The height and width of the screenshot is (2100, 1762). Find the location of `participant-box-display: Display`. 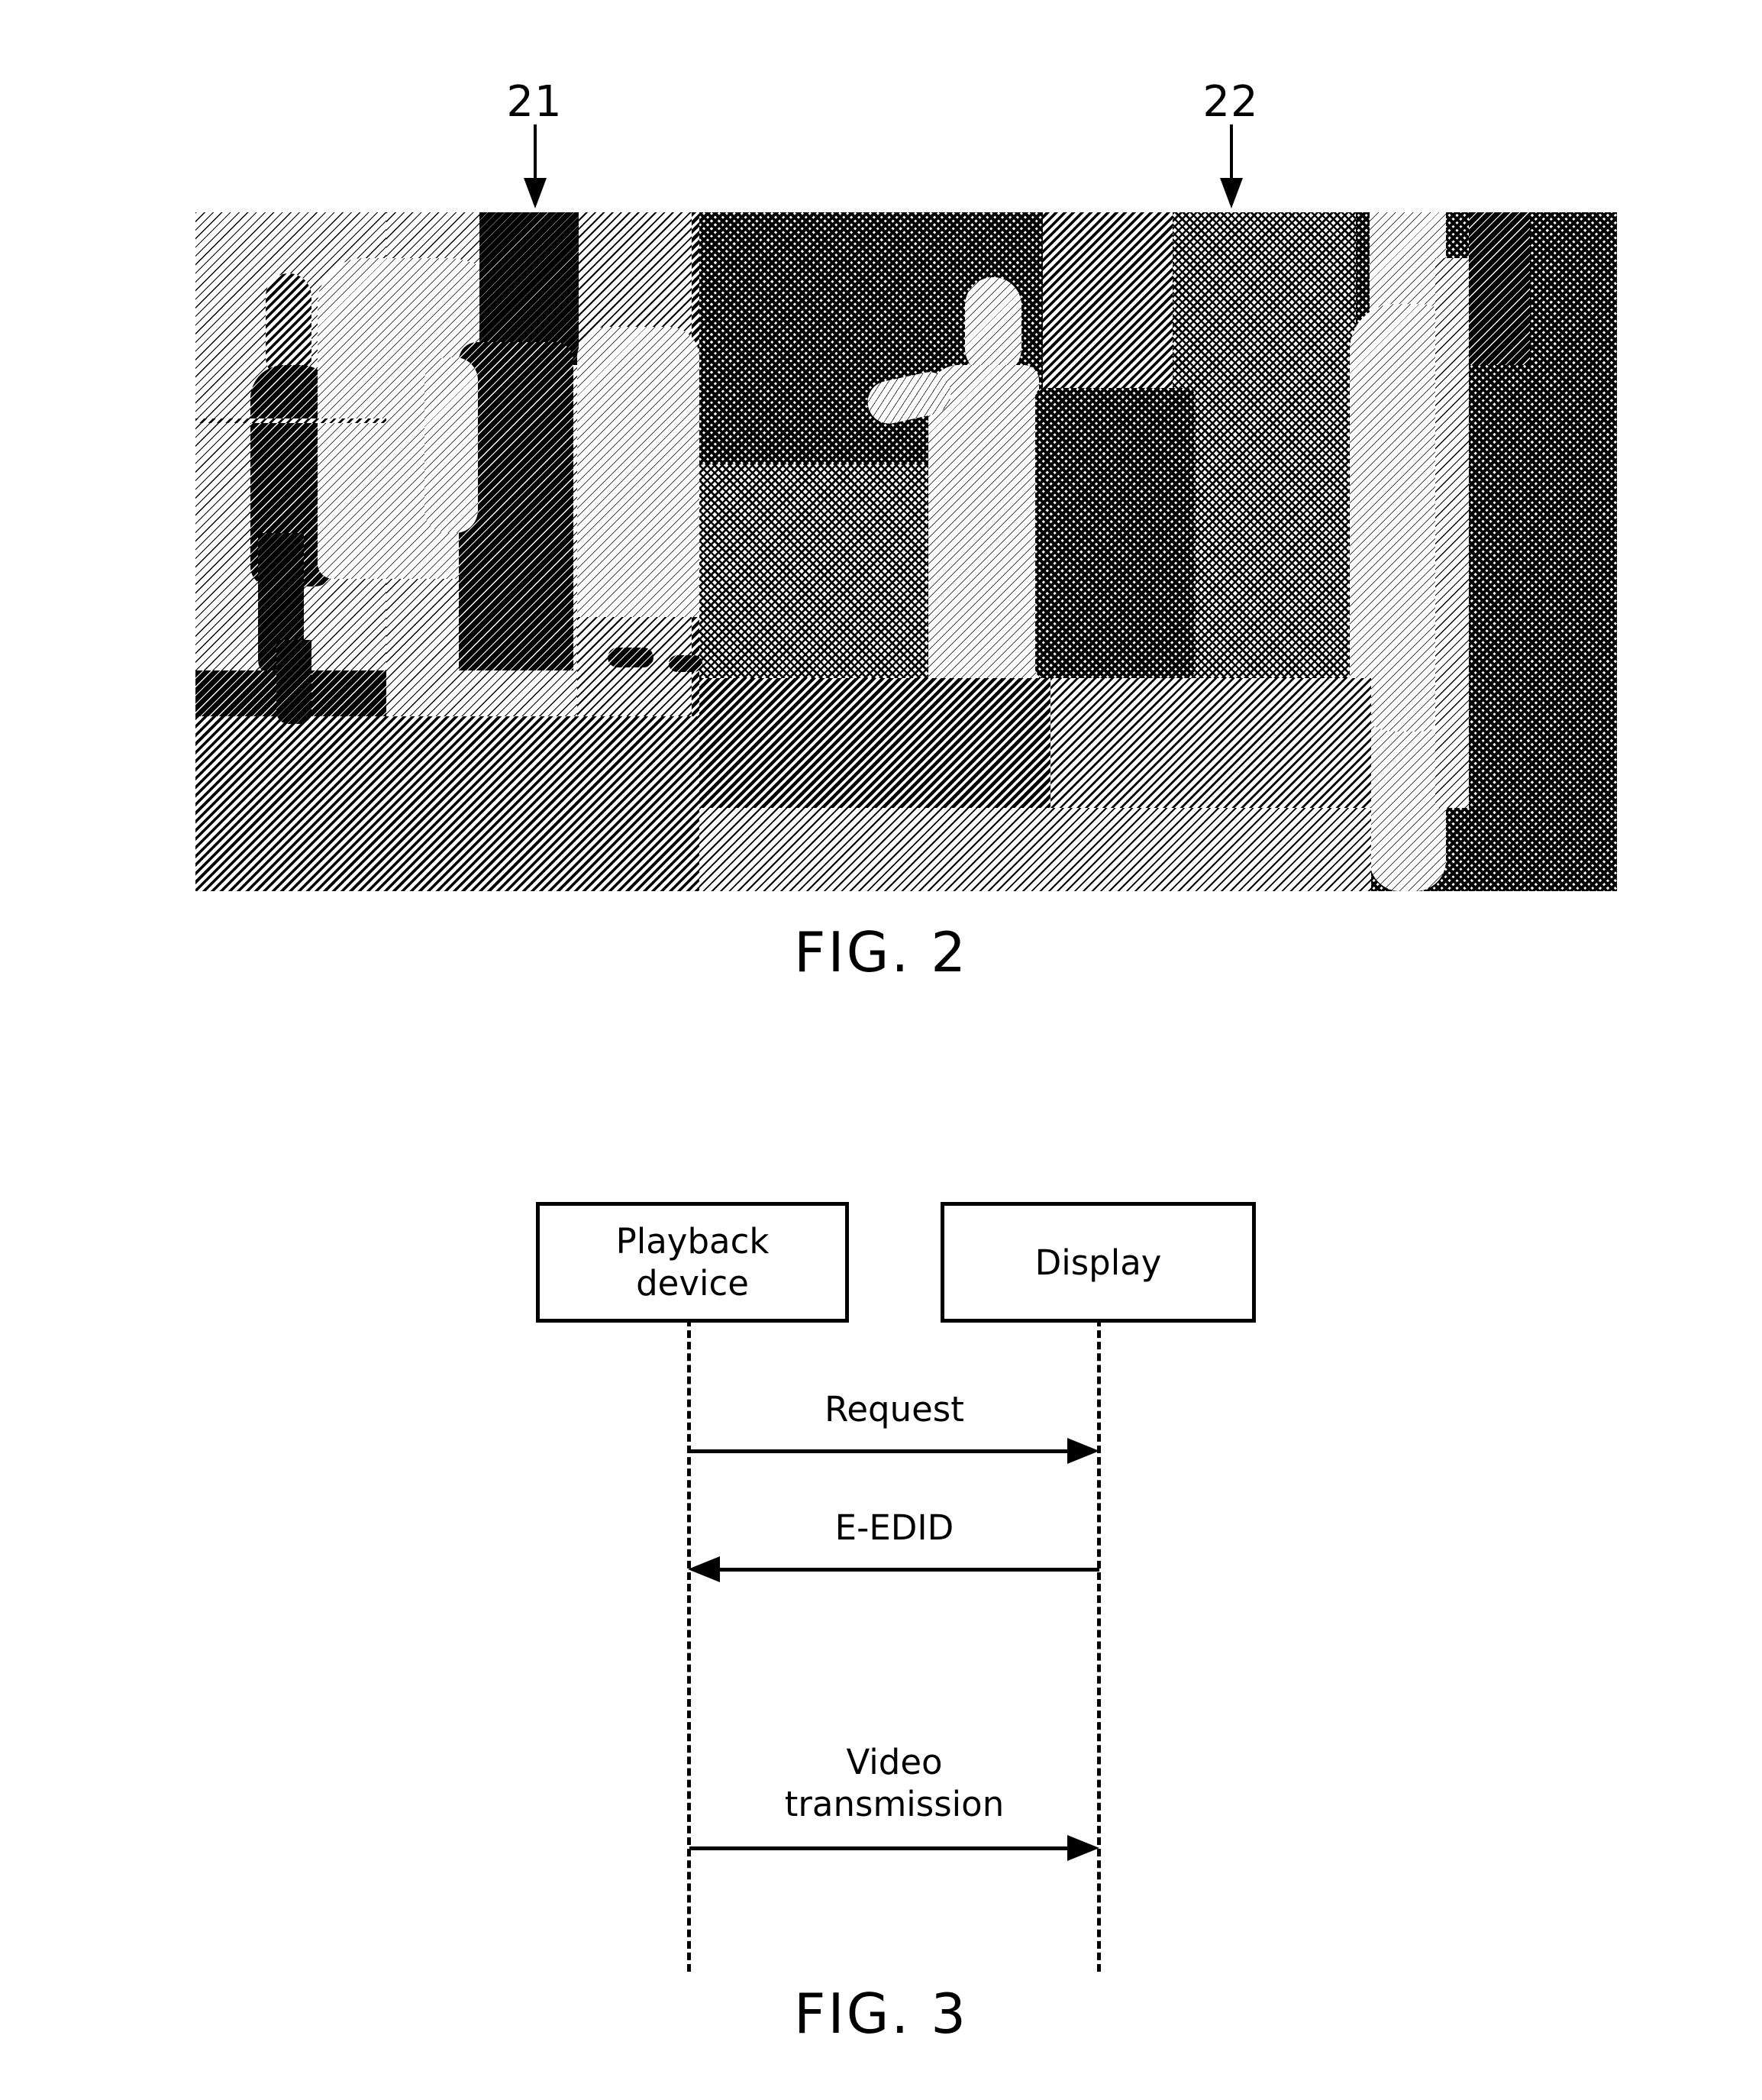

participant-box-display: Display is located at coordinates (1098, 1263).